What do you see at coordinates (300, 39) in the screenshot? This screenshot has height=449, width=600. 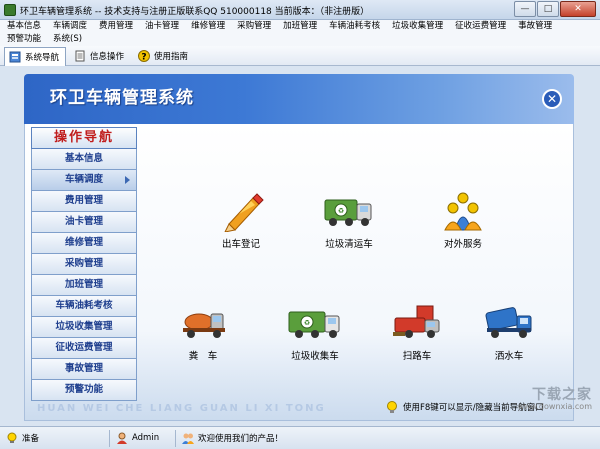 I see `menu-row-2: 预警功能 系统(S)` at bounding box center [300, 39].